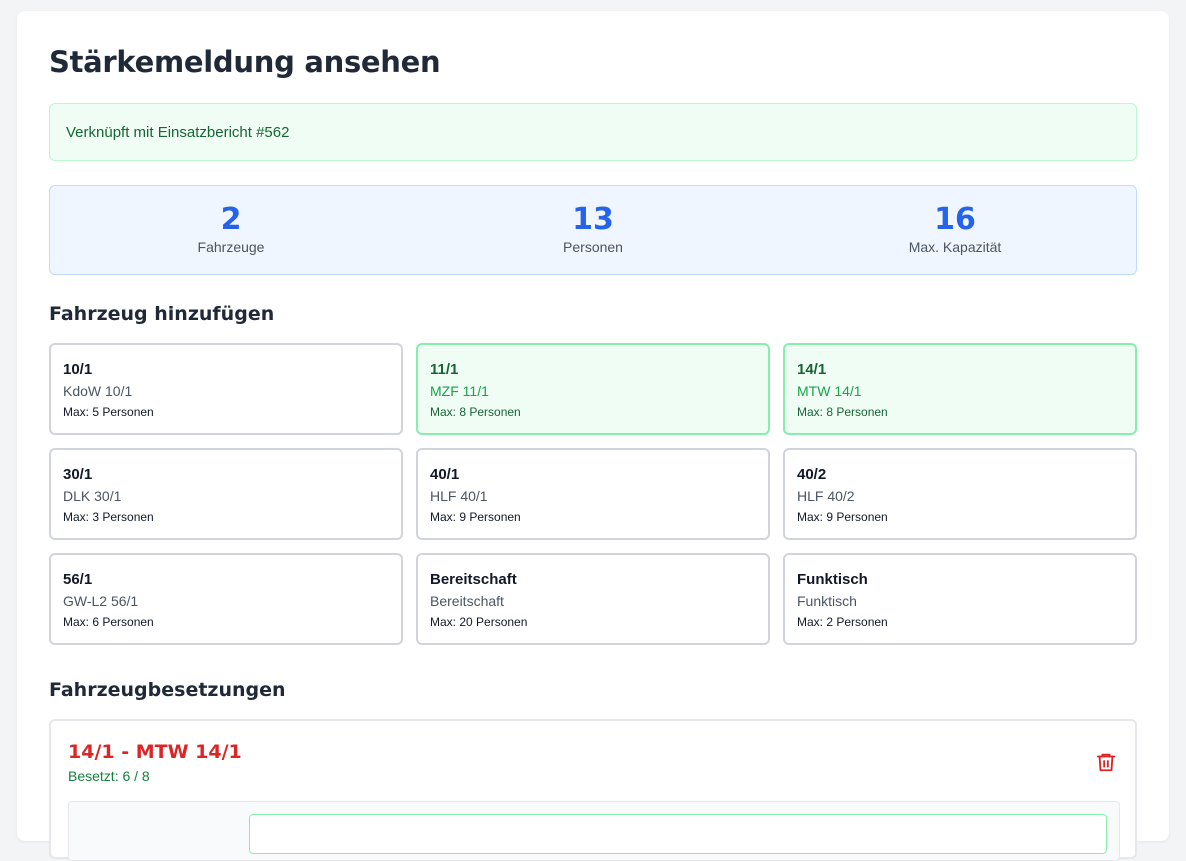 The width and height of the screenshot is (1186, 861). Describe the element at coordinates (178, 132) in the screenshot. I see `linked-report-text: Verknüpft mit Einsatzbericht #562` at that location.